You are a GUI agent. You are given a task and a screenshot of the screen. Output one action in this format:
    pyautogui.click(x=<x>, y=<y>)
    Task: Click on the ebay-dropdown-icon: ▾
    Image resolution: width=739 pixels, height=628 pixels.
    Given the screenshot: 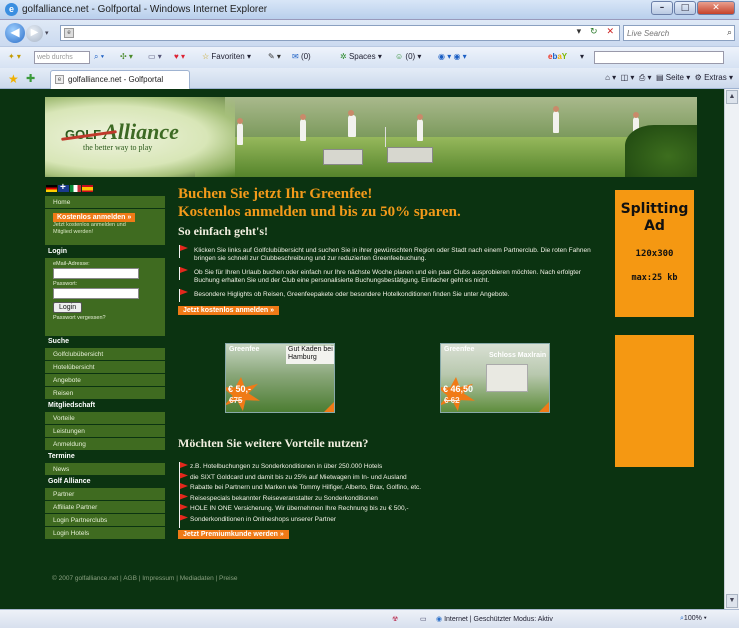 What is the action you would take?
    pyautogui.click(x=582, y=56)
    